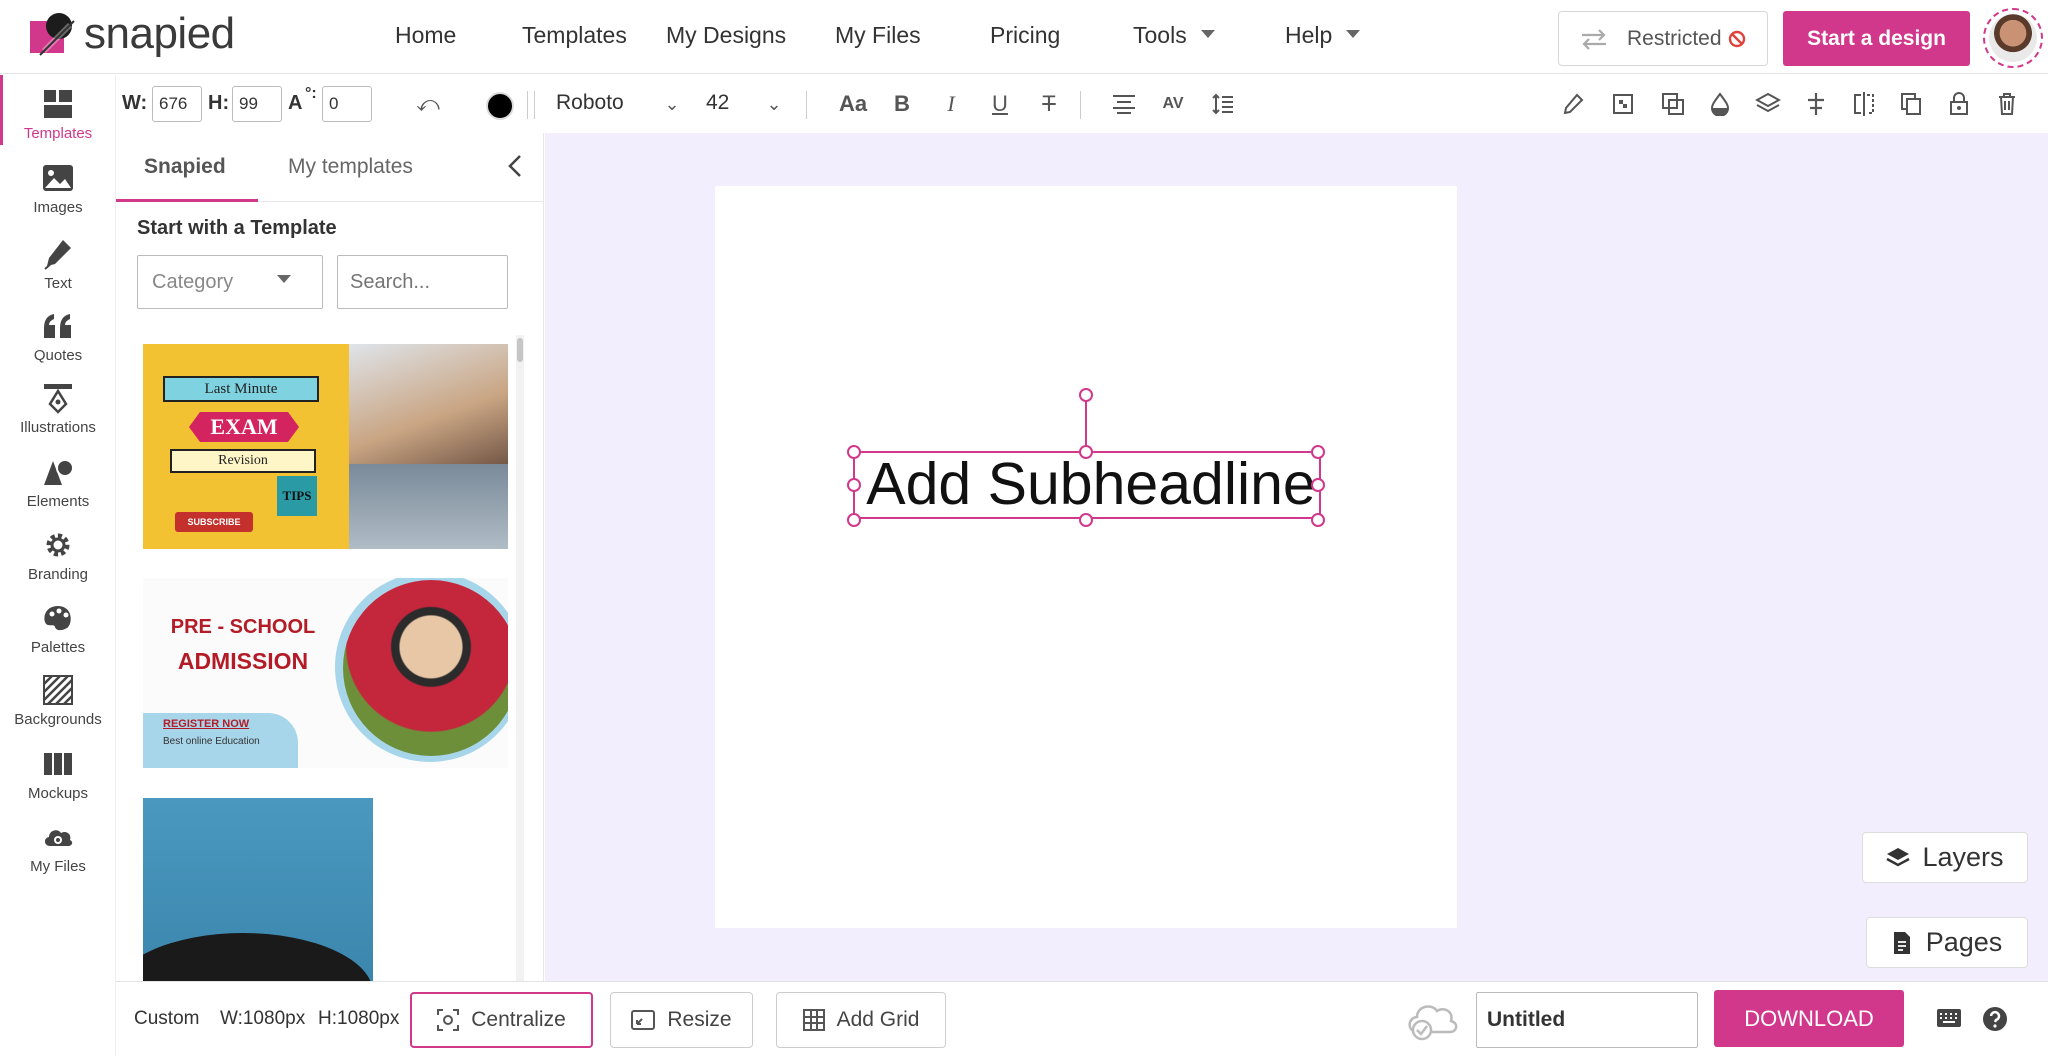 This screenshot has height=1056, width=2048. Describe the element at coordinates (902, 104) in the screenshot. I see `bold-icon: B` at that location.